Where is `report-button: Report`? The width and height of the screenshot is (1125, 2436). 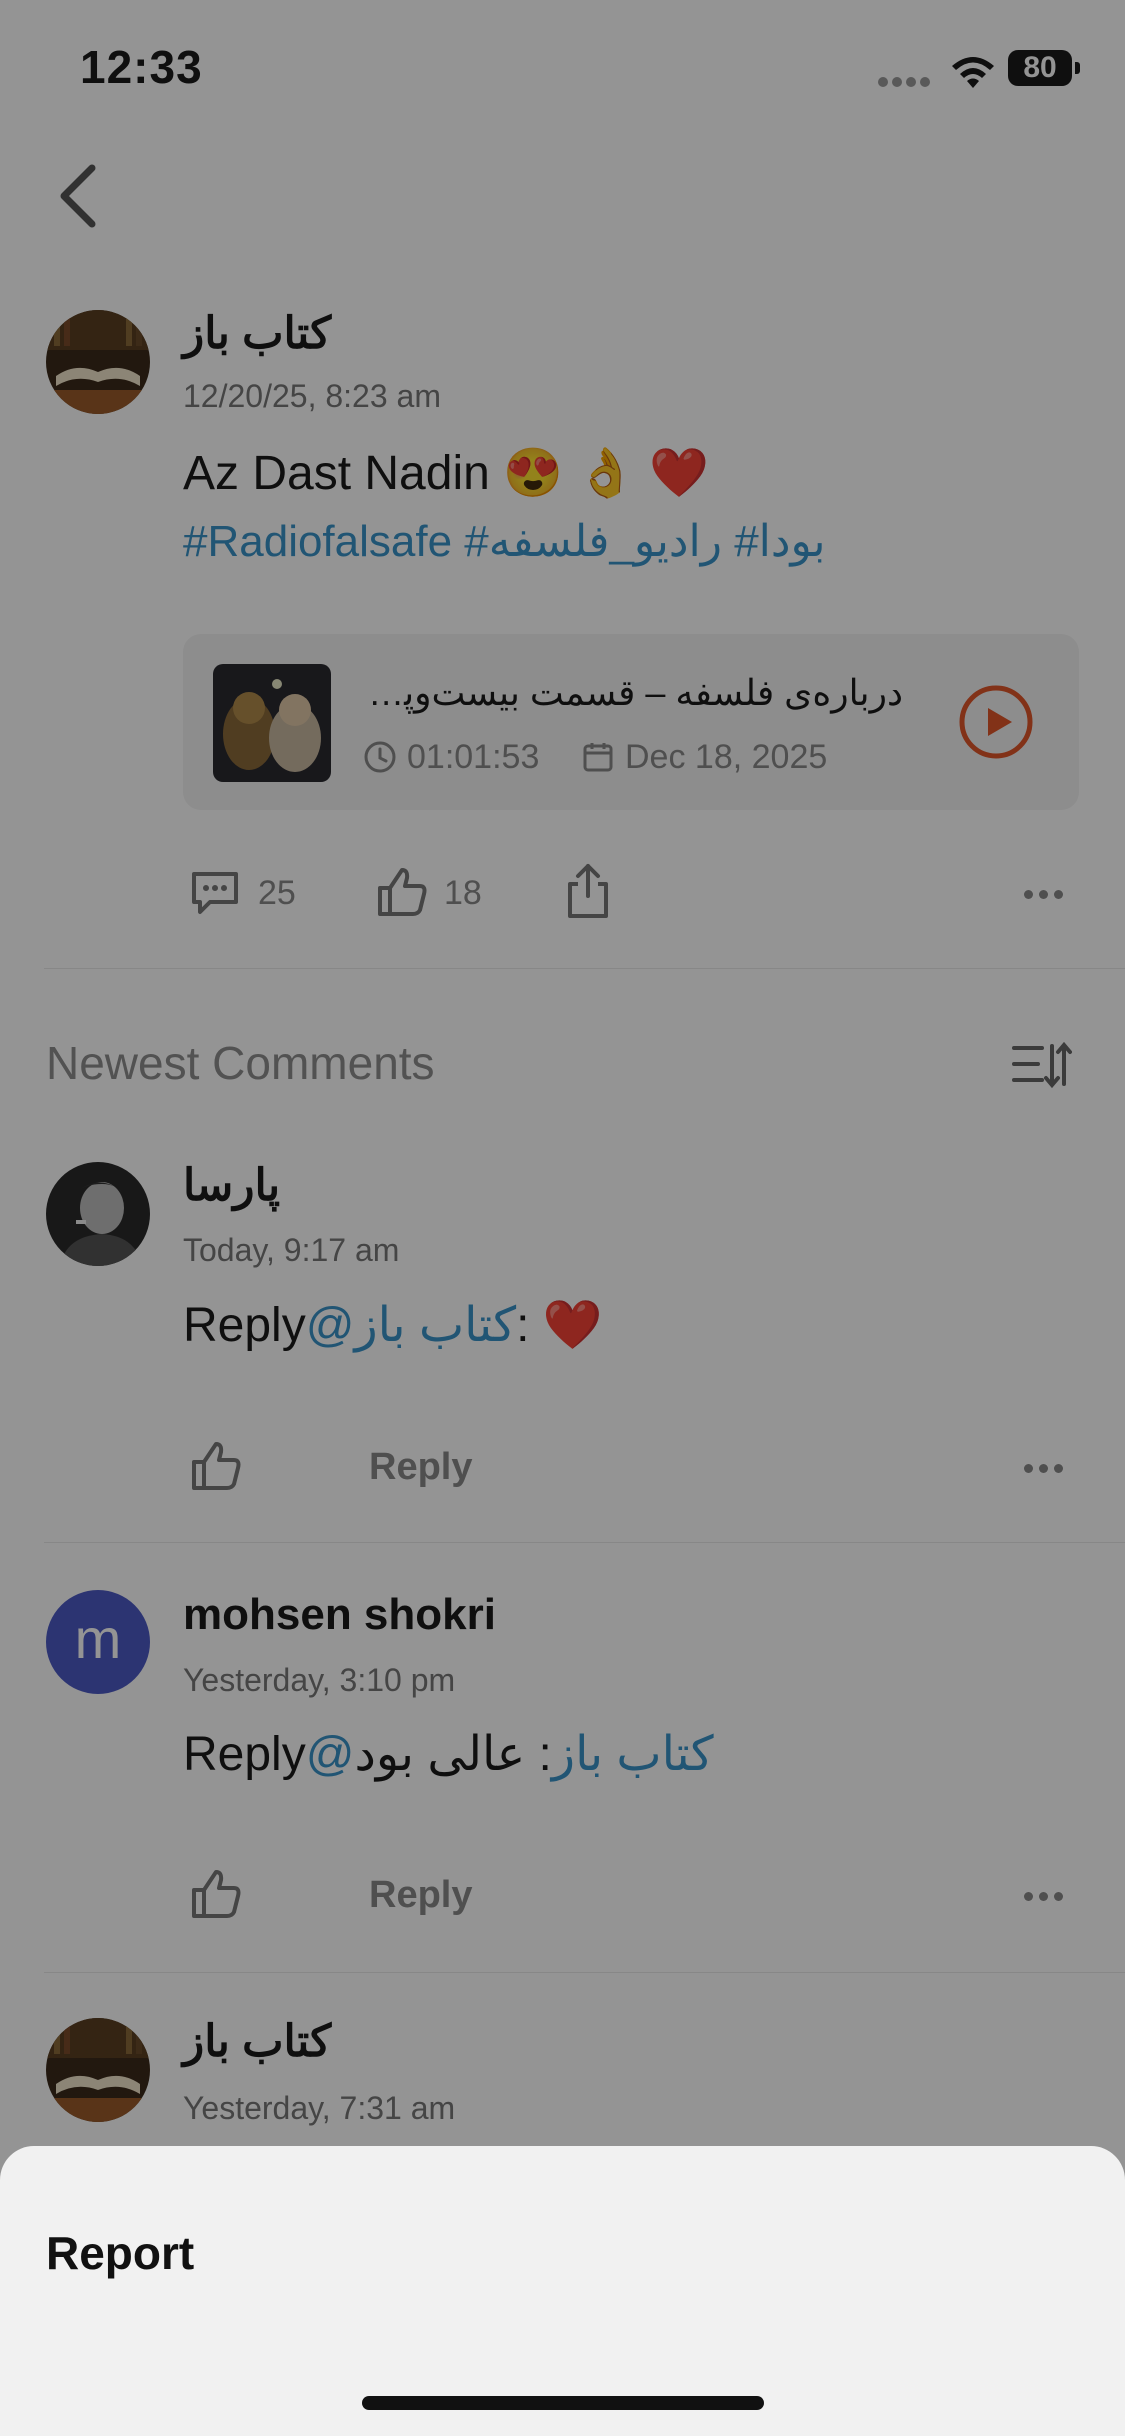
report-button: Report is located at coordinates (120, 2253).